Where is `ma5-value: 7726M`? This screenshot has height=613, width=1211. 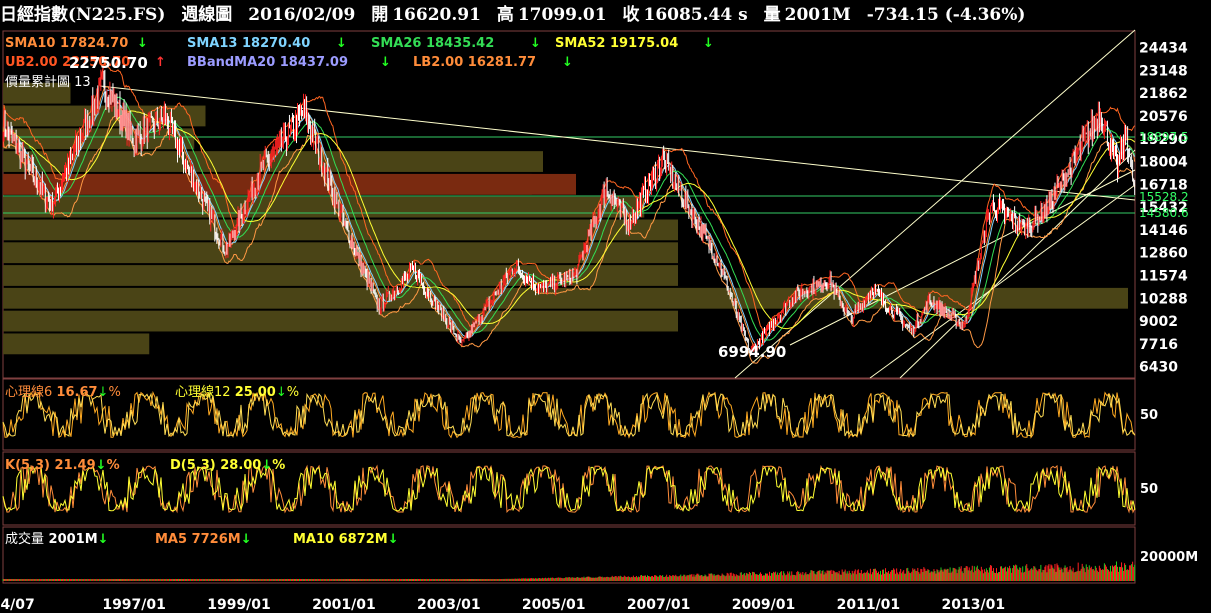
ma5-value: 7726M is located at coordinates (216, 539).